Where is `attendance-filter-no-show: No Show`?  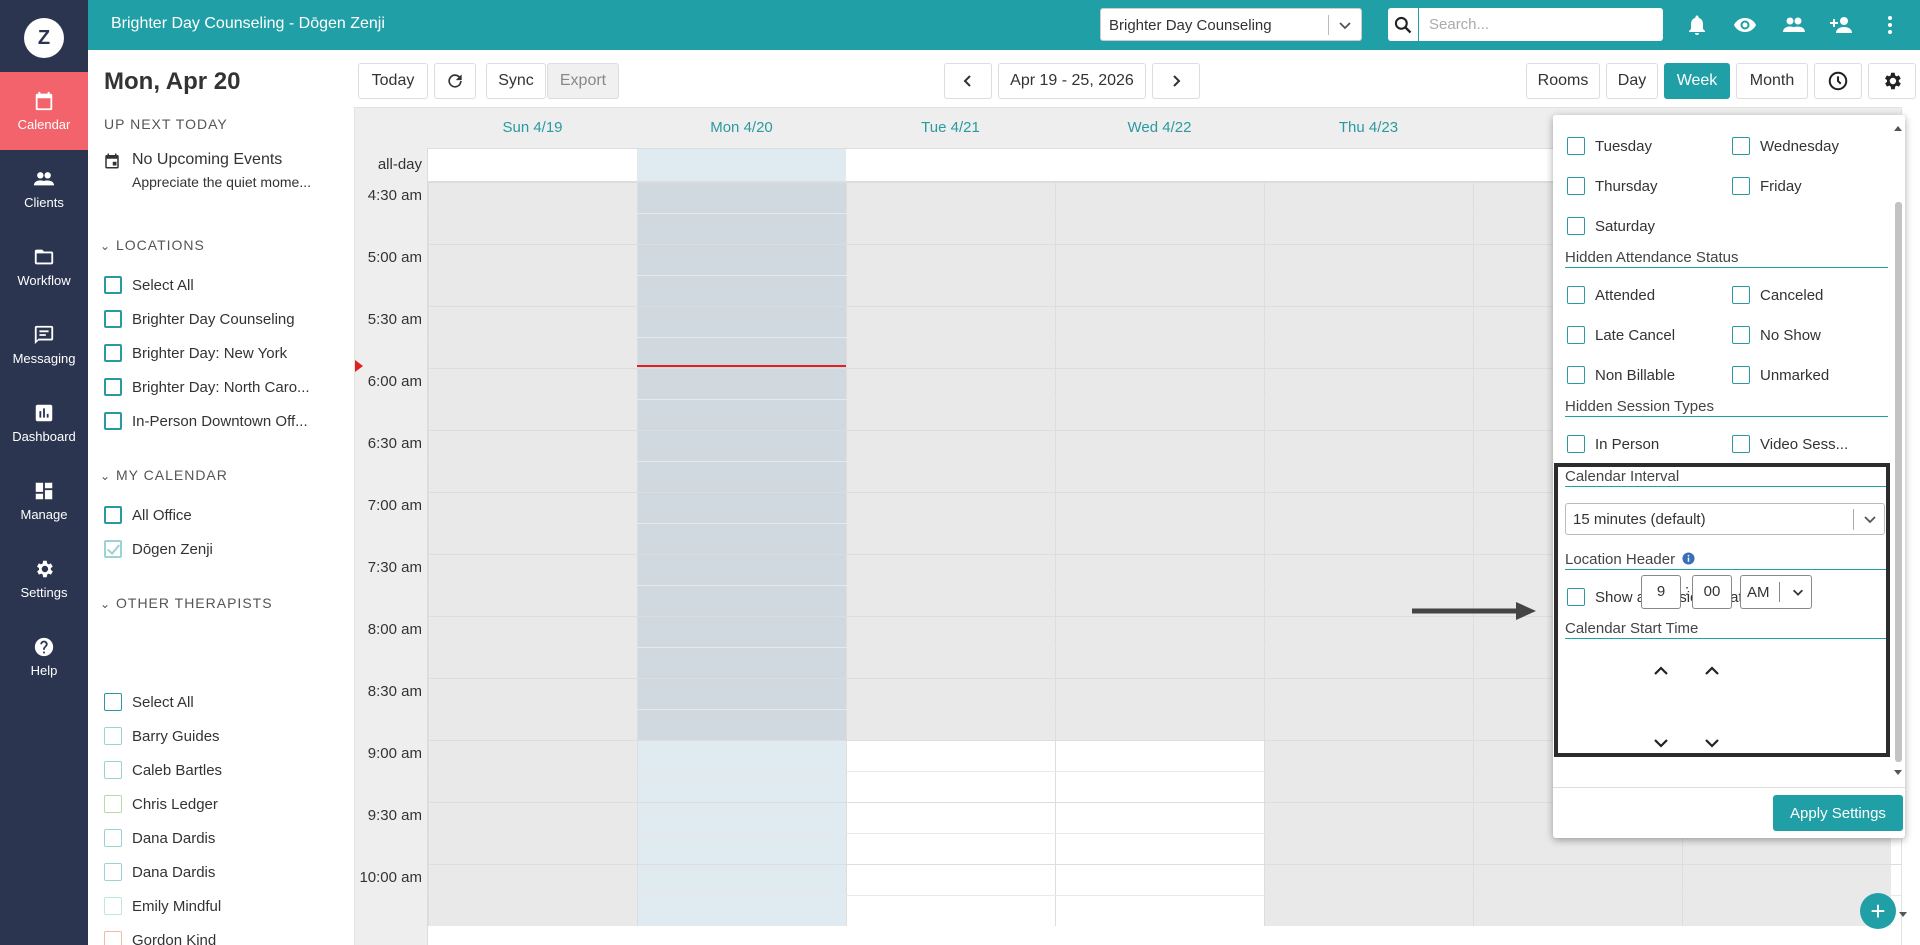 attendance-filter-no-show: No Show is located at coordinates (1776, 335).